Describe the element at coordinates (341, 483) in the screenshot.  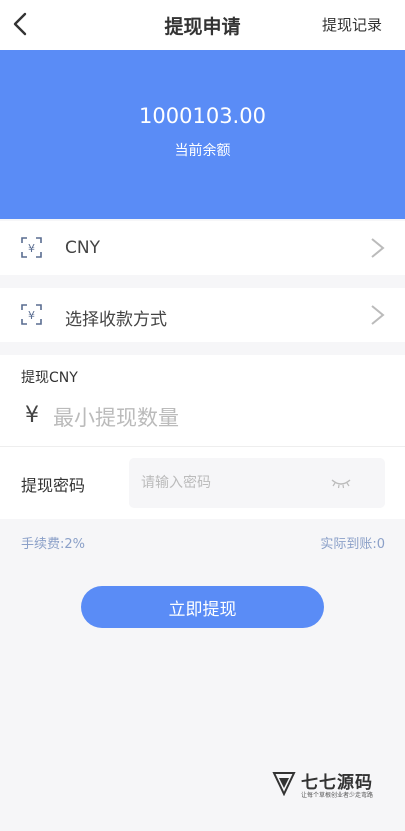
I see `eye-closed-icon` at that location.